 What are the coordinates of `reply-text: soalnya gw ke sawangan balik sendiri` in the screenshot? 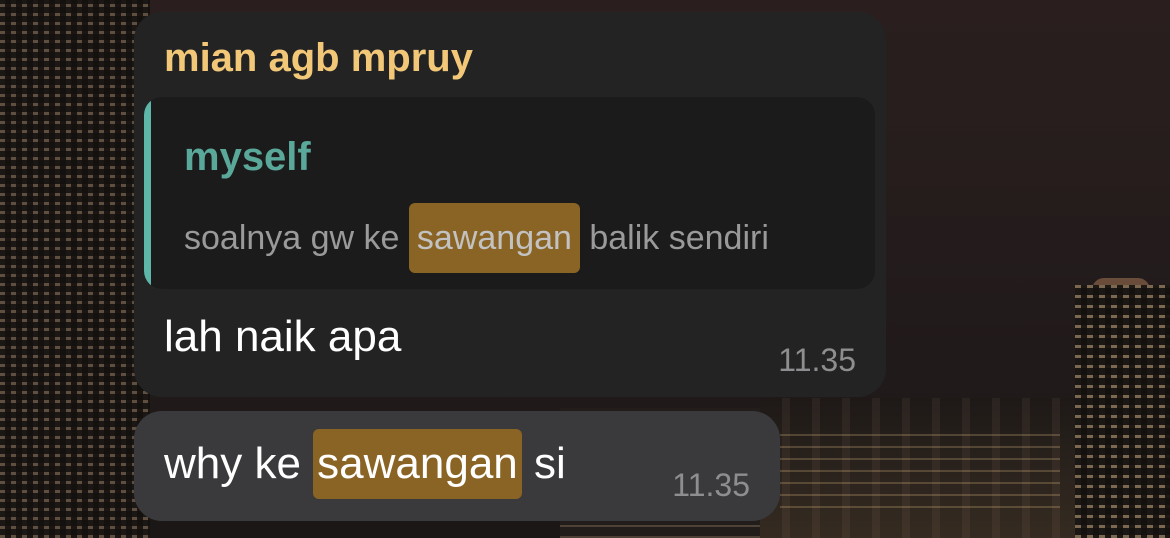 It's located at (476, 238).